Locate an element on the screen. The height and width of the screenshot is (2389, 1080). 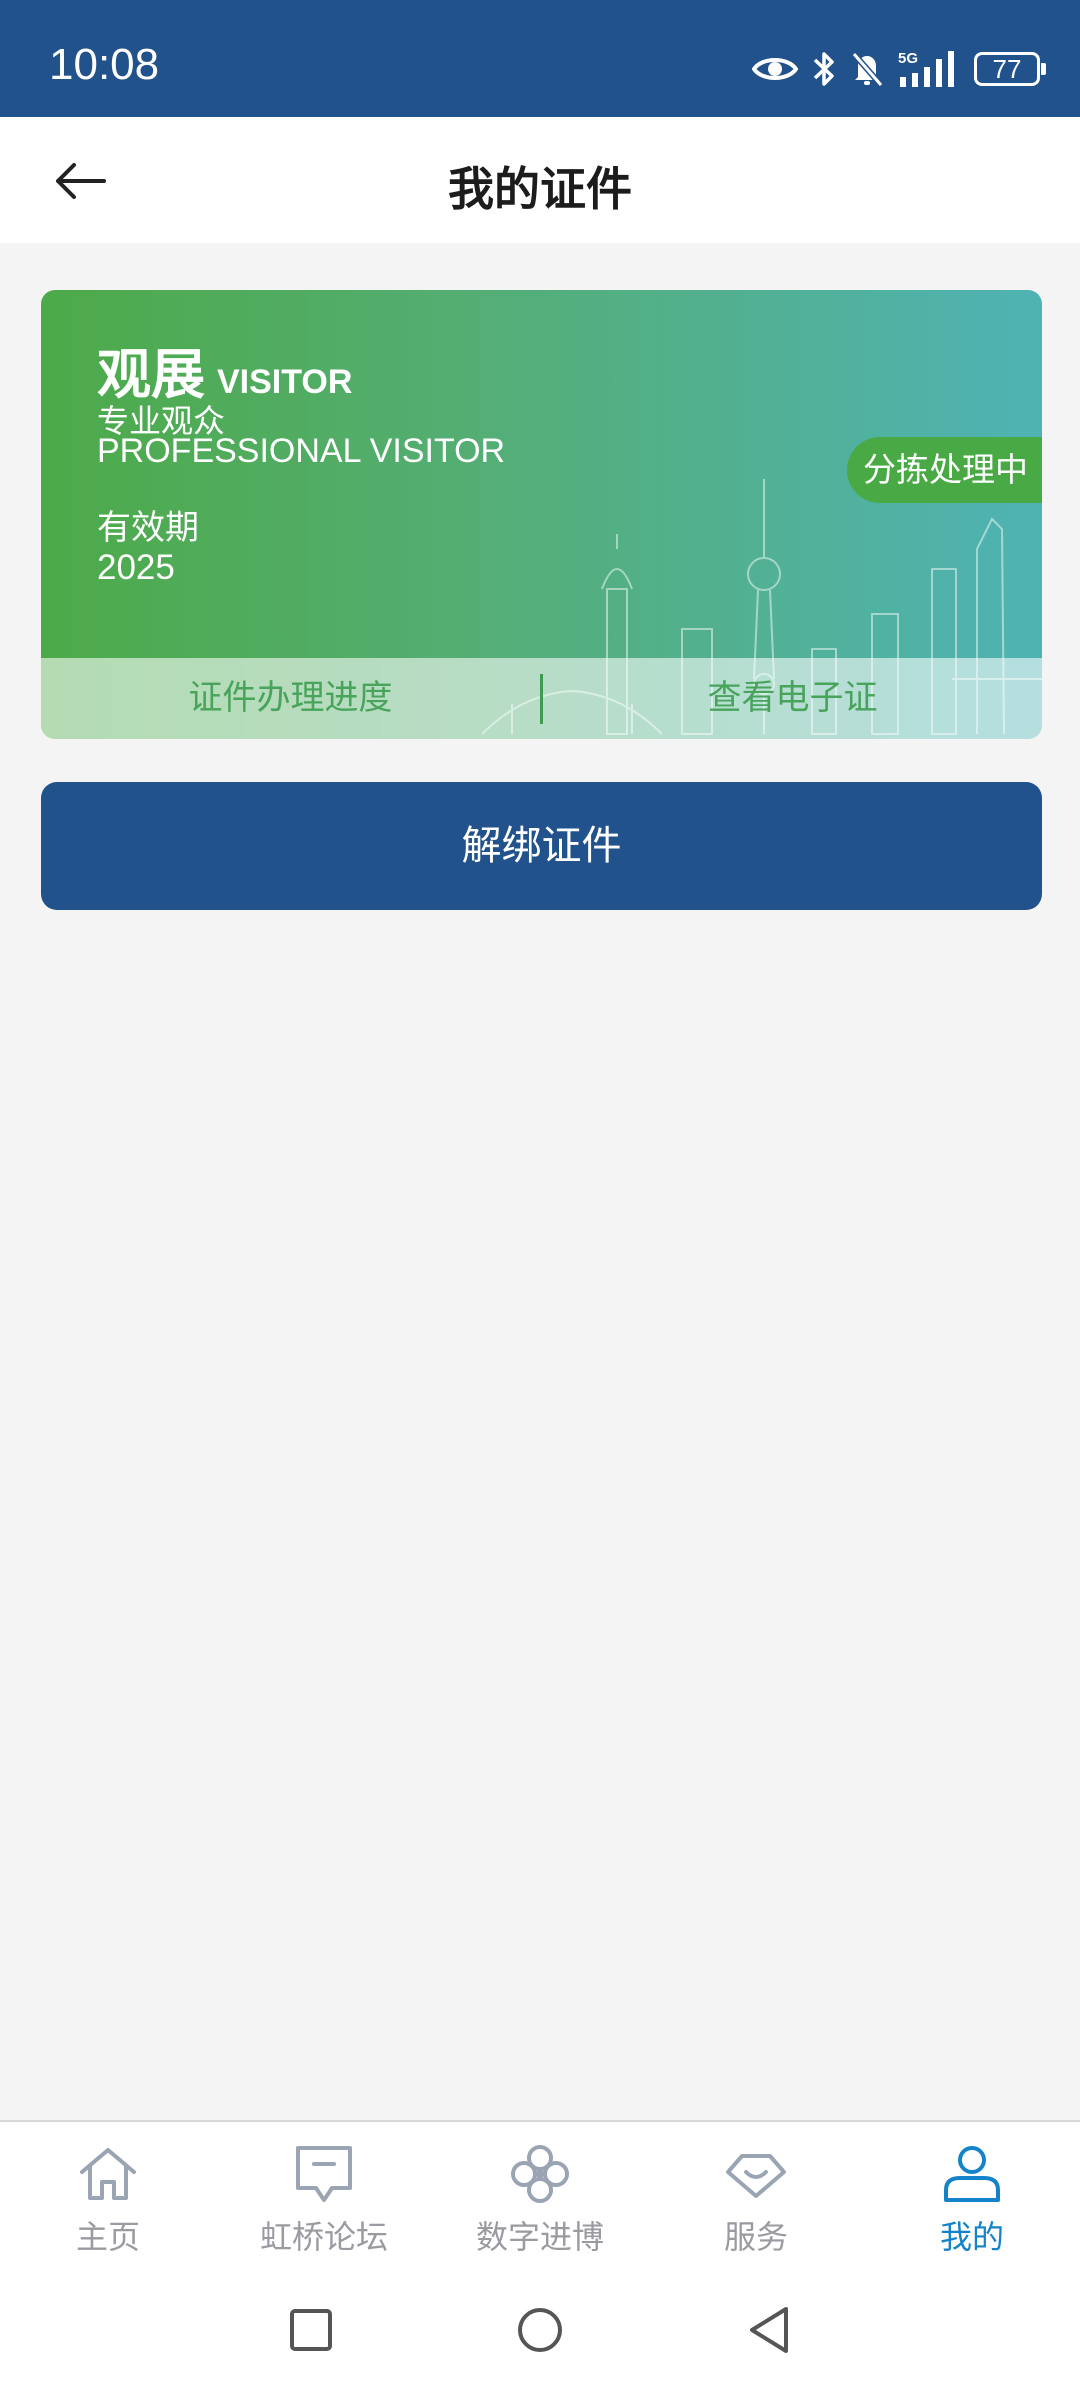
view-e-credential-link: 查看电子证 is located at coordinates (792, 698).